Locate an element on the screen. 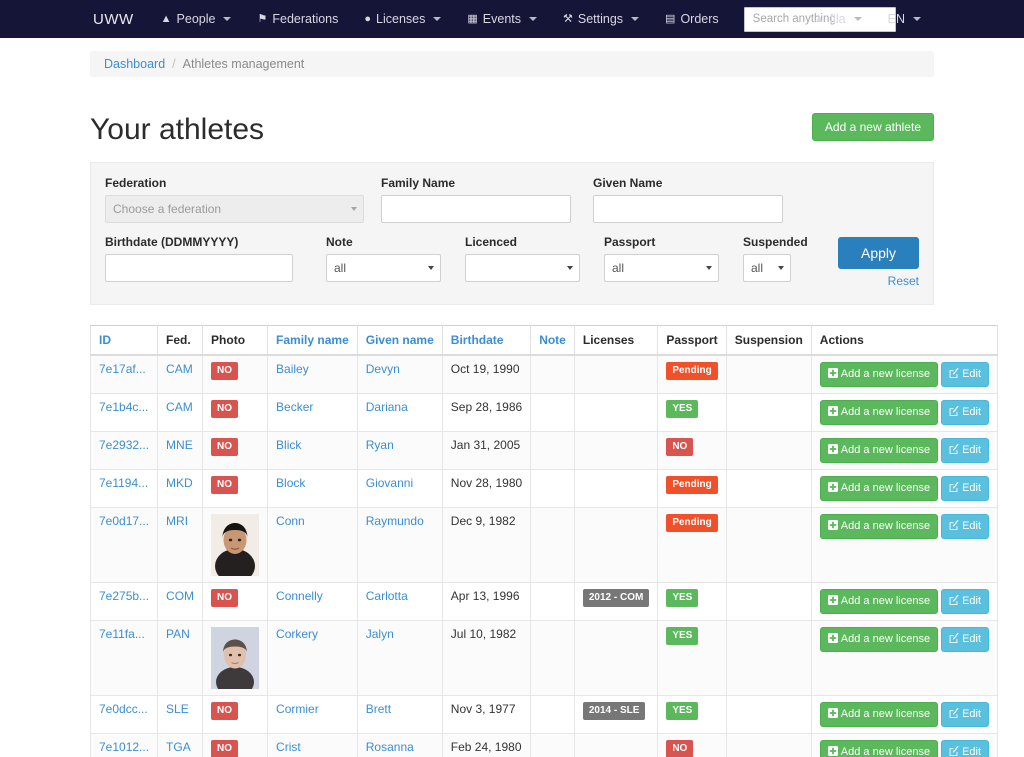  user-menu: ▲ fila is located at coordinates (838, 19).